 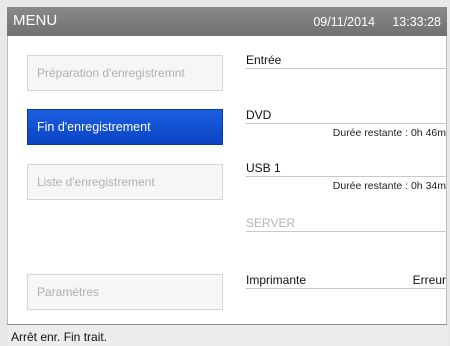 I want to click on printer-section: Imprimante Erreur, so click(x=346, y=281).